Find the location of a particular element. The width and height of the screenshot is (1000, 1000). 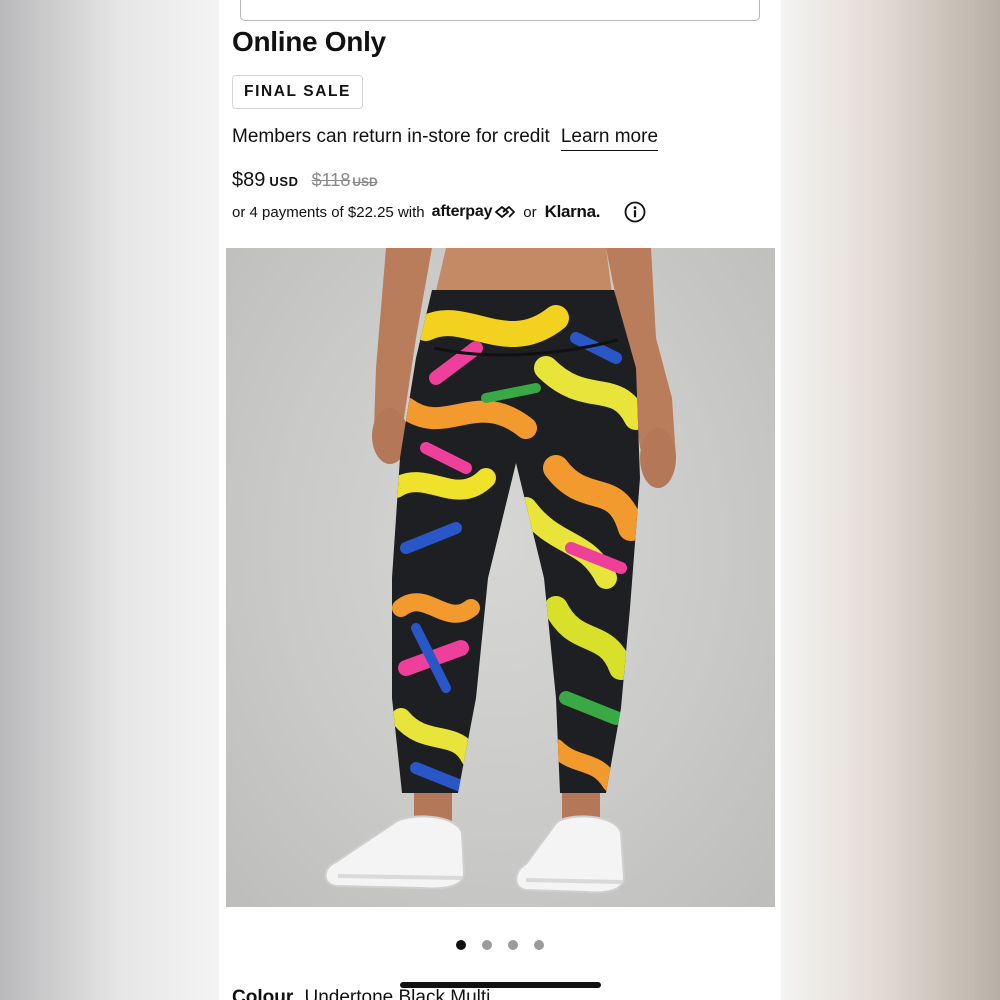

learn-more-link: Learn more is located at coordinates (609, 138).